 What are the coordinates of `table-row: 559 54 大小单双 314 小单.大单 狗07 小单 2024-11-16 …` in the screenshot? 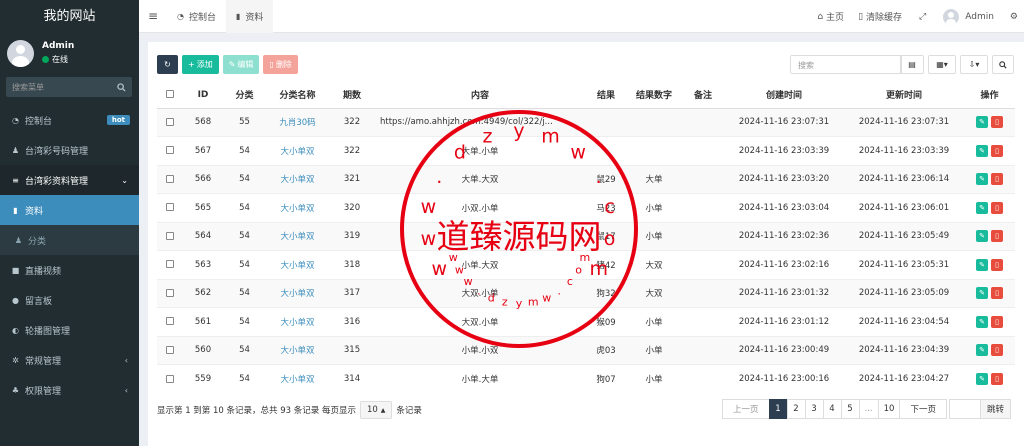 It's located at (586, 378).